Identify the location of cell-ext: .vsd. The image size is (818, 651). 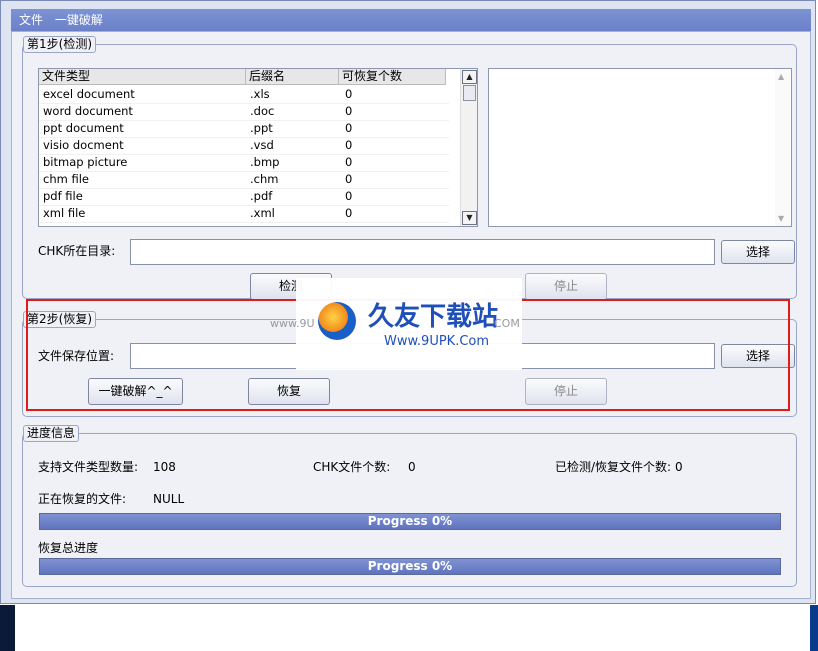
(262, 145).